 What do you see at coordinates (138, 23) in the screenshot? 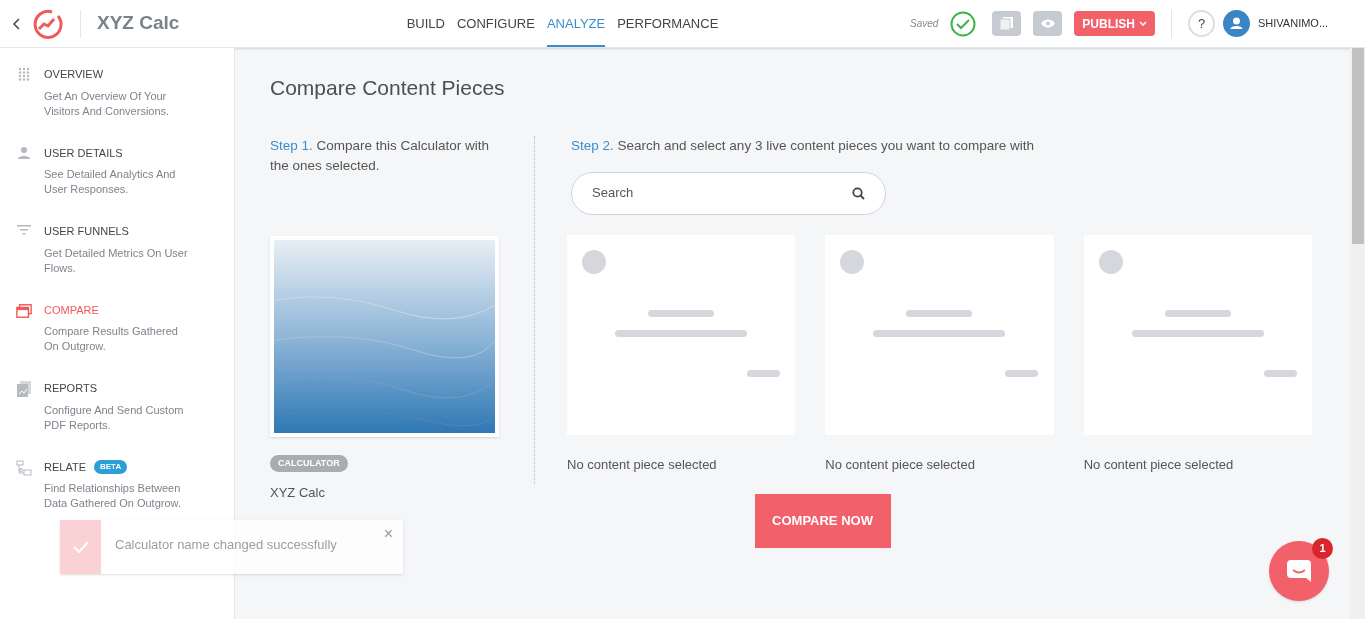
I see `calculator-title: XYZ Calc` at bounding box center [138, 23].